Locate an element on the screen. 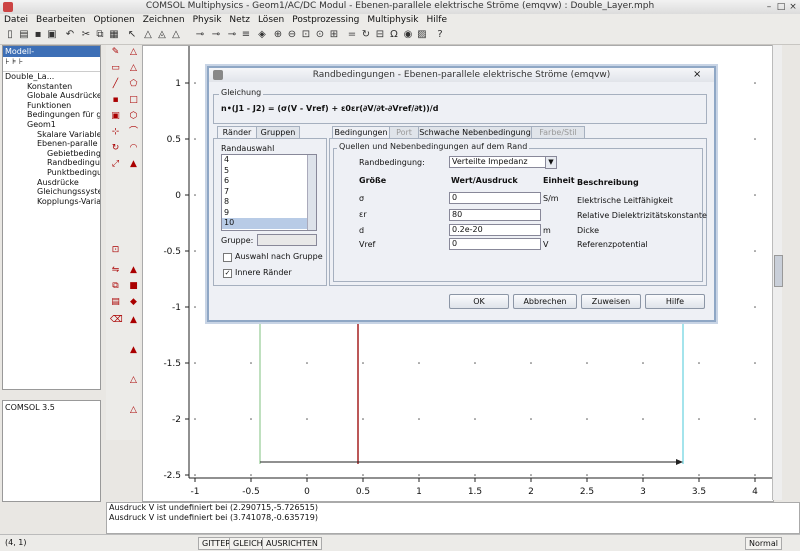 This screenshot has width=800, height=551. scrollbar-thumb is located at coordinates (778, 271).